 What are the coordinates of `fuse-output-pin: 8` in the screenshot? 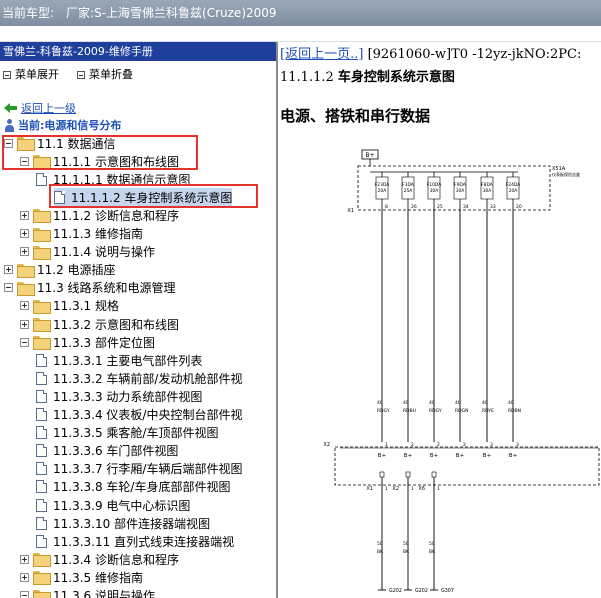 It's located at (386, 207).